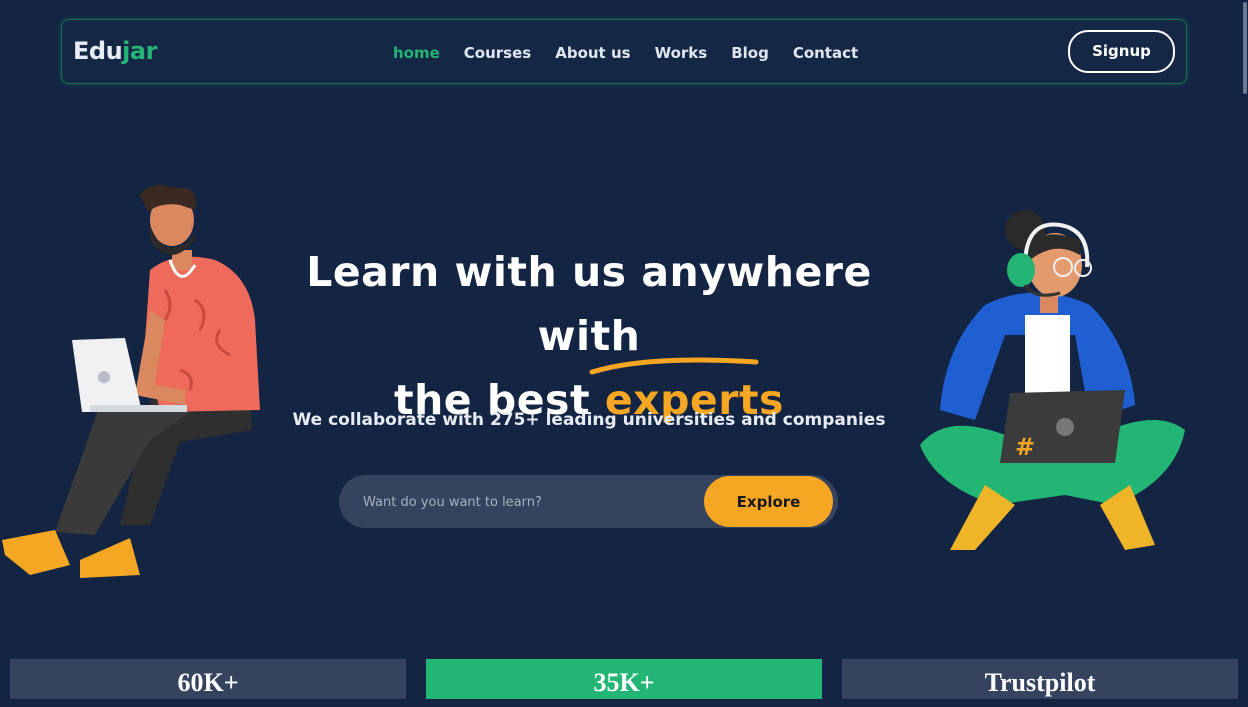 The image size is (1248, 707). Describe the element at coordinates (1047, 355) in the screenshot. I see `woman-shirt` at that location.